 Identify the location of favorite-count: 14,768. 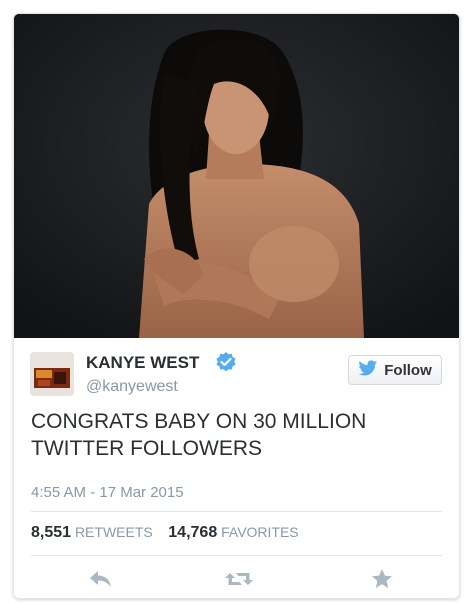
(193, 532).